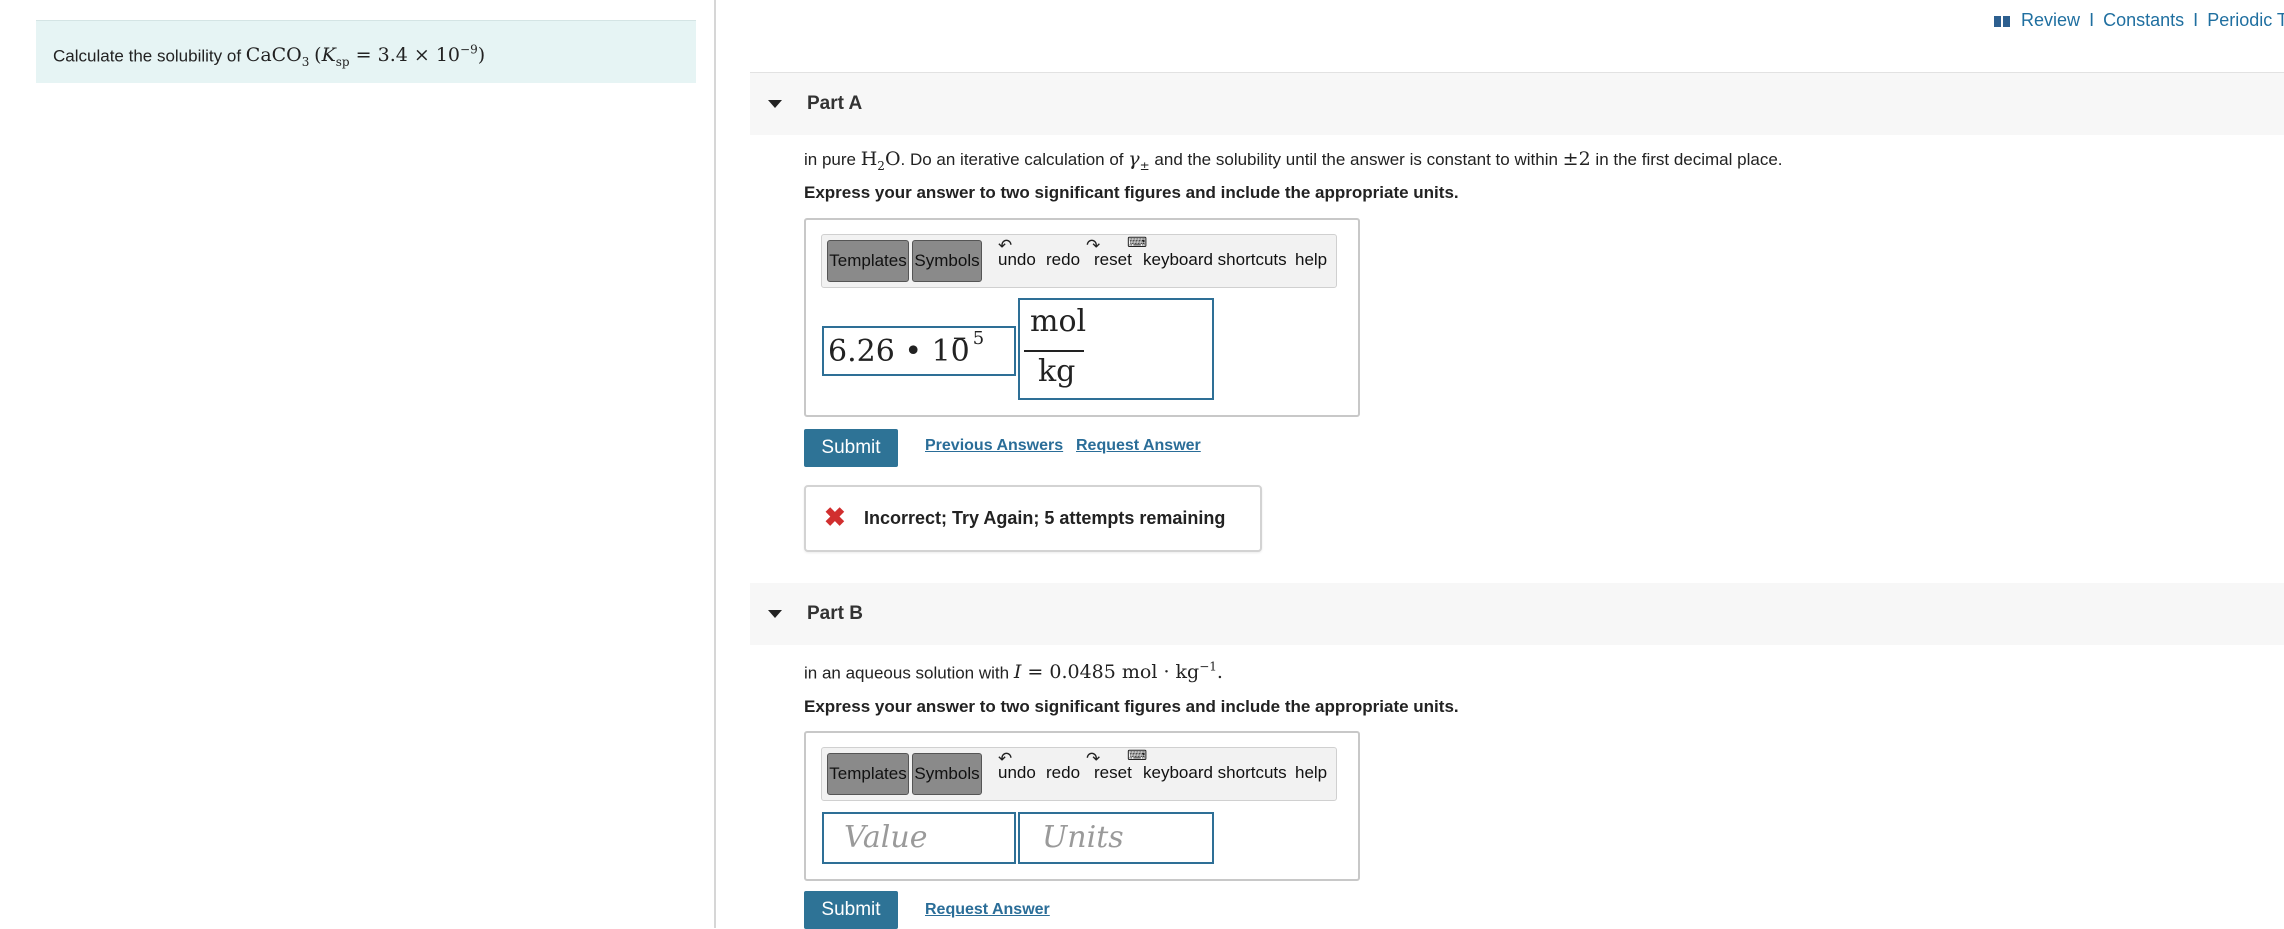 The image size is (2284, 929). What do you see at coordinates (851, 448) in the screenshot?
I see `part-a-submit-button: Submit` at bounding box center [851, 448].